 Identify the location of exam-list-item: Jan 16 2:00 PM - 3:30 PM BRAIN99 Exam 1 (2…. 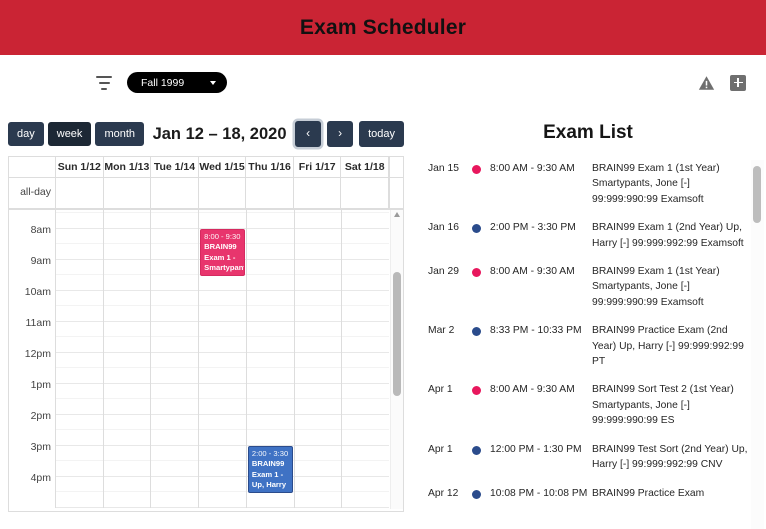
(580, 241).